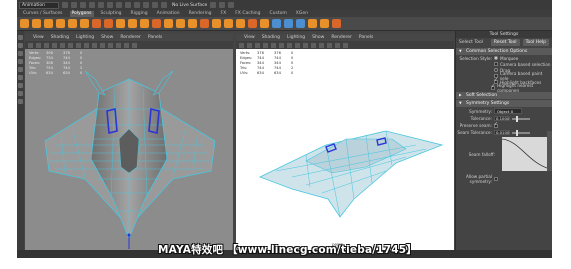  Describe the element at coordinates (39, 5) in the screenshot. I see `menu-set-dropdown: Animation` at that location.